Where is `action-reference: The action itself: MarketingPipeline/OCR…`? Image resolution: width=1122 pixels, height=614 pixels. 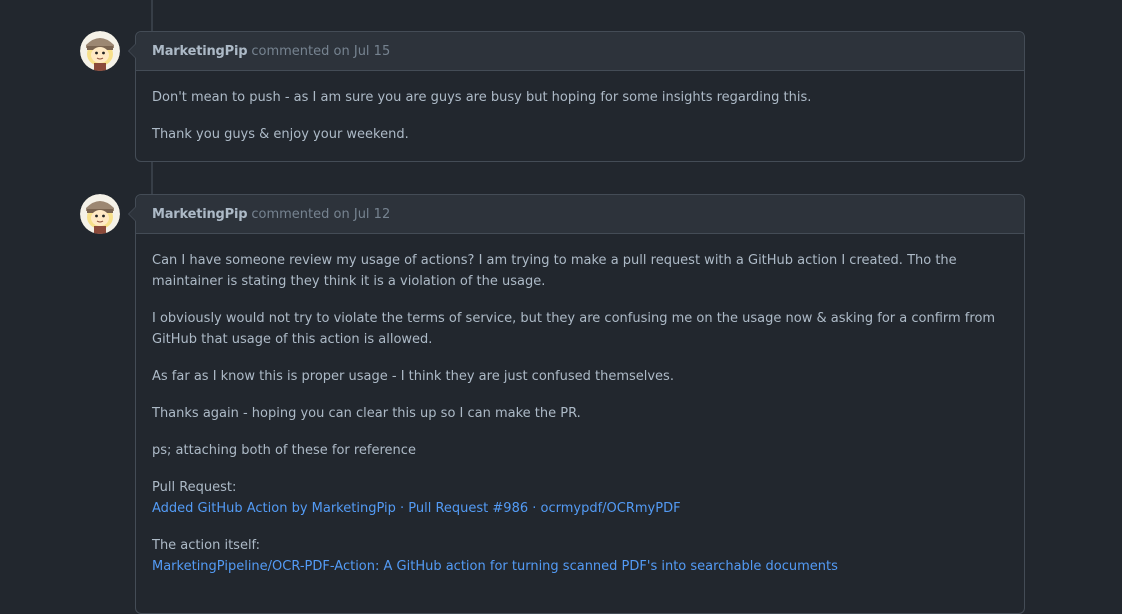 action-reference: The action itself: MarketingPipeline/OCR… is located at coordinates (580, 556).